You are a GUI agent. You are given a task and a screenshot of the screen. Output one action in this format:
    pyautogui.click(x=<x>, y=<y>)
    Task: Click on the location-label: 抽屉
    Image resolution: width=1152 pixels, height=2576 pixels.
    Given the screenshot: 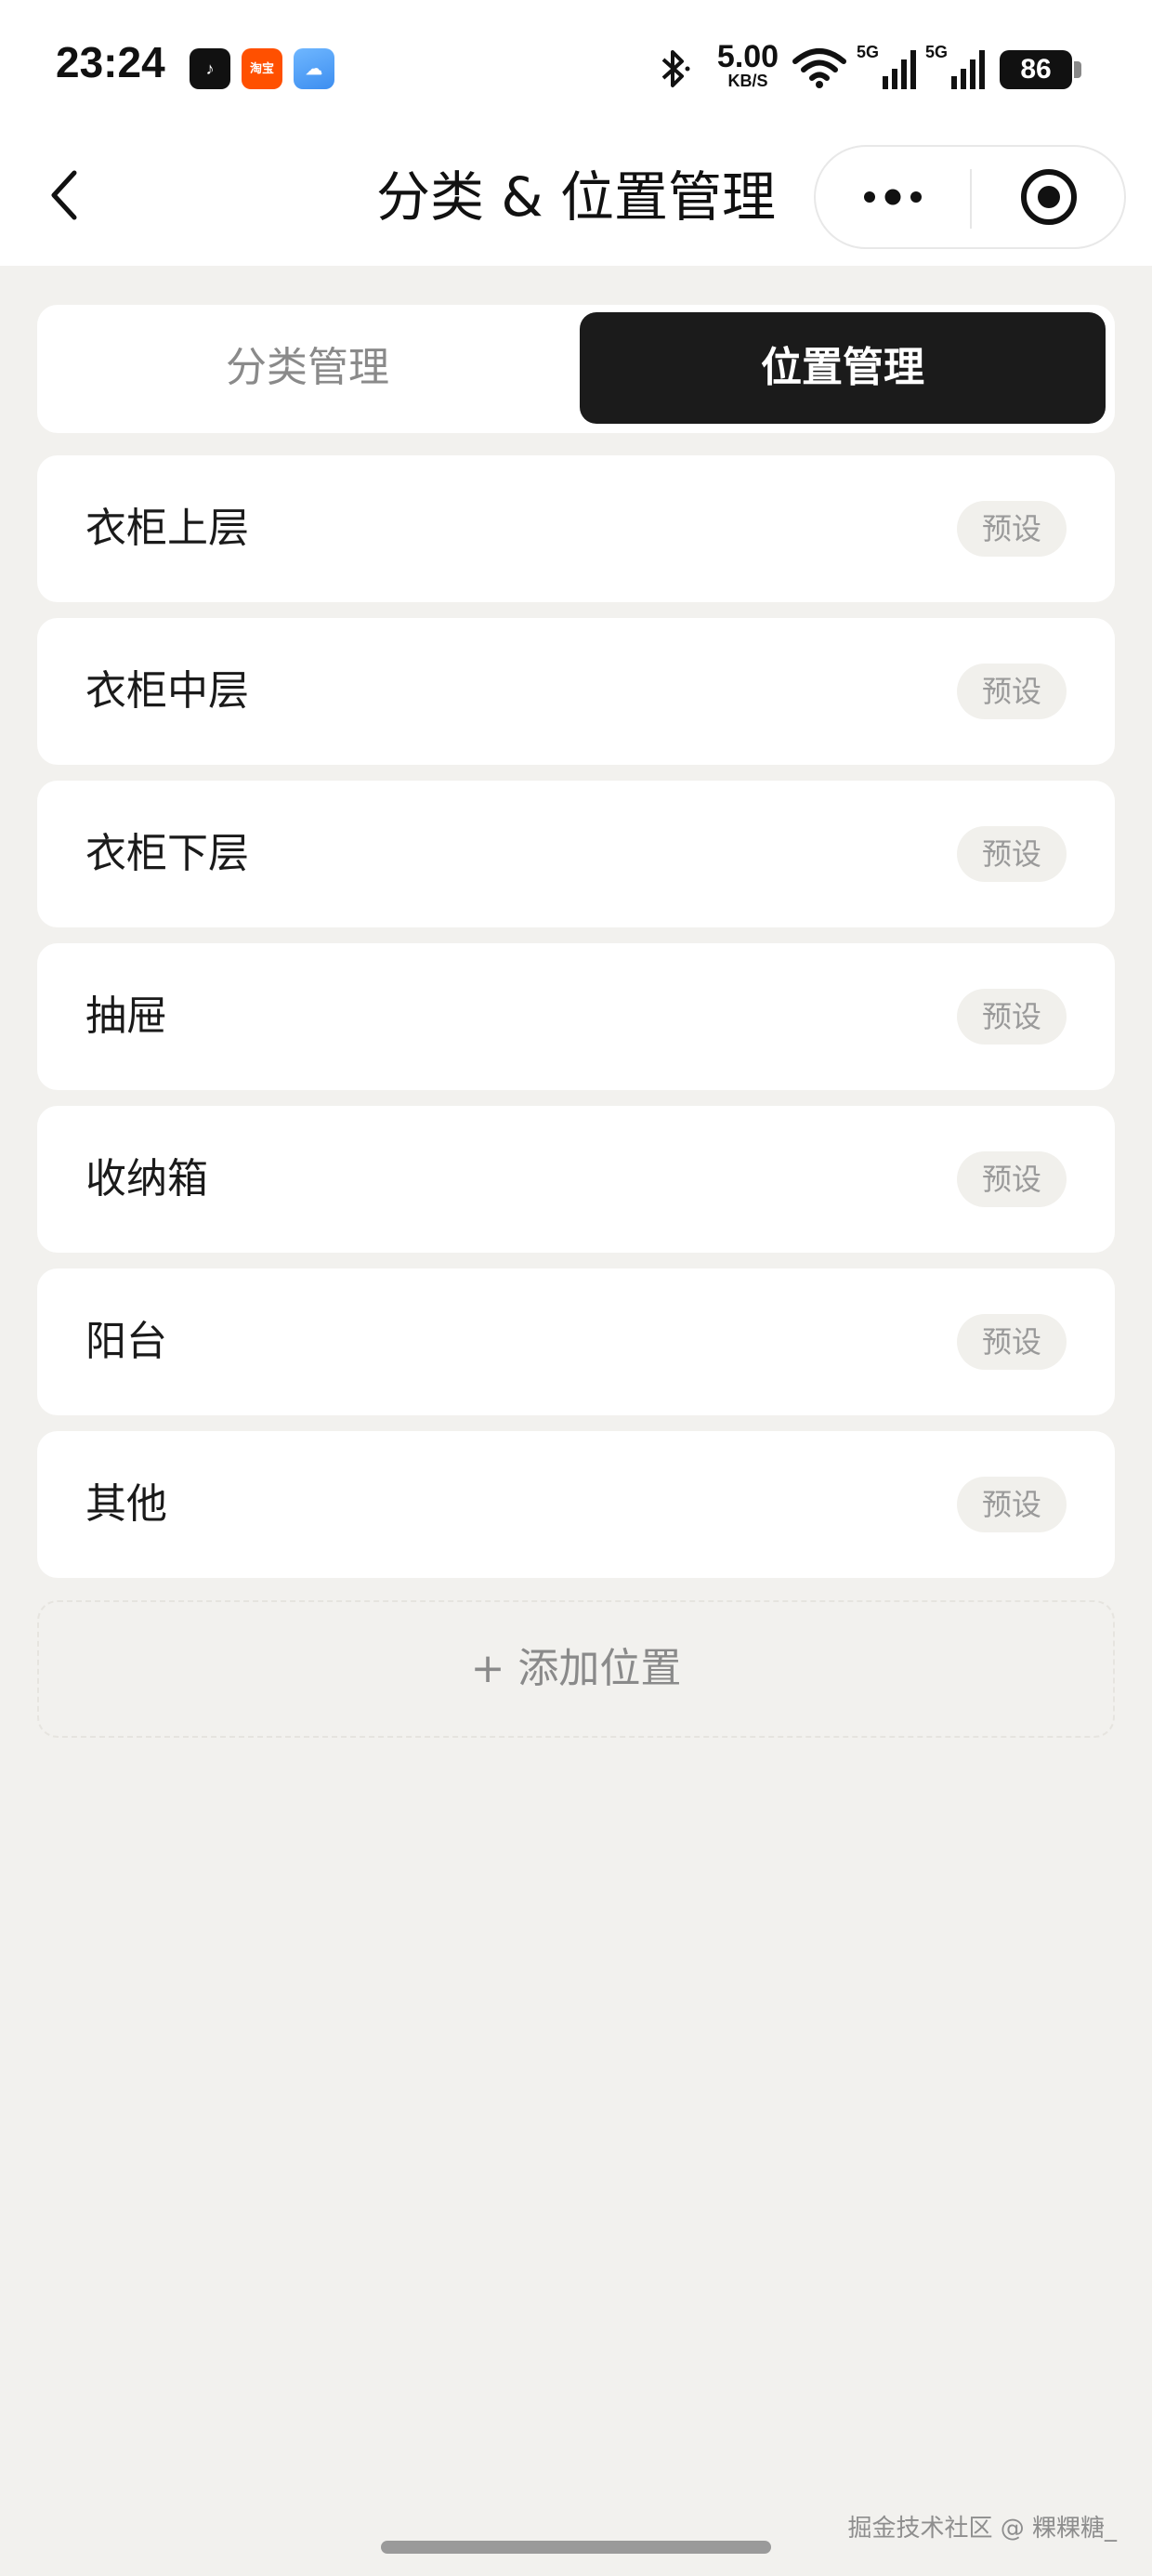 What is the action you would take?
    pyautogui.click(x=126, y=1016)
    